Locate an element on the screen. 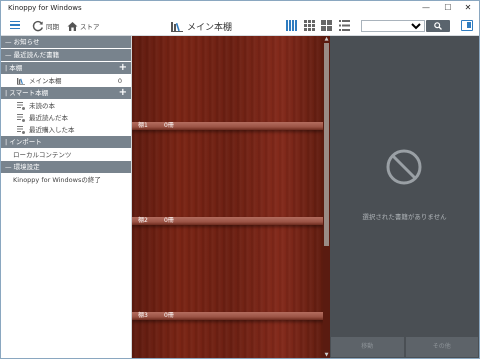  sidebar-section-news: — お知らせ is located at coordinates (66, 42).